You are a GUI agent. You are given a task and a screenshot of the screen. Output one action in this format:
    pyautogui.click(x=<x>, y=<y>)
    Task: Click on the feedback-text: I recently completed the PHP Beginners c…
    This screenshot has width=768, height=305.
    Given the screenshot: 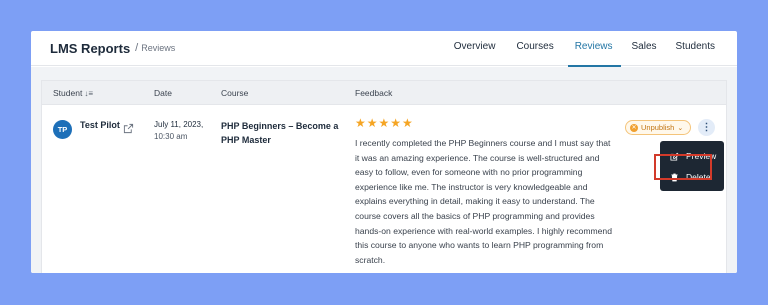 What is the action you would take?
    pyautogui.click(x=483, y=201)
    